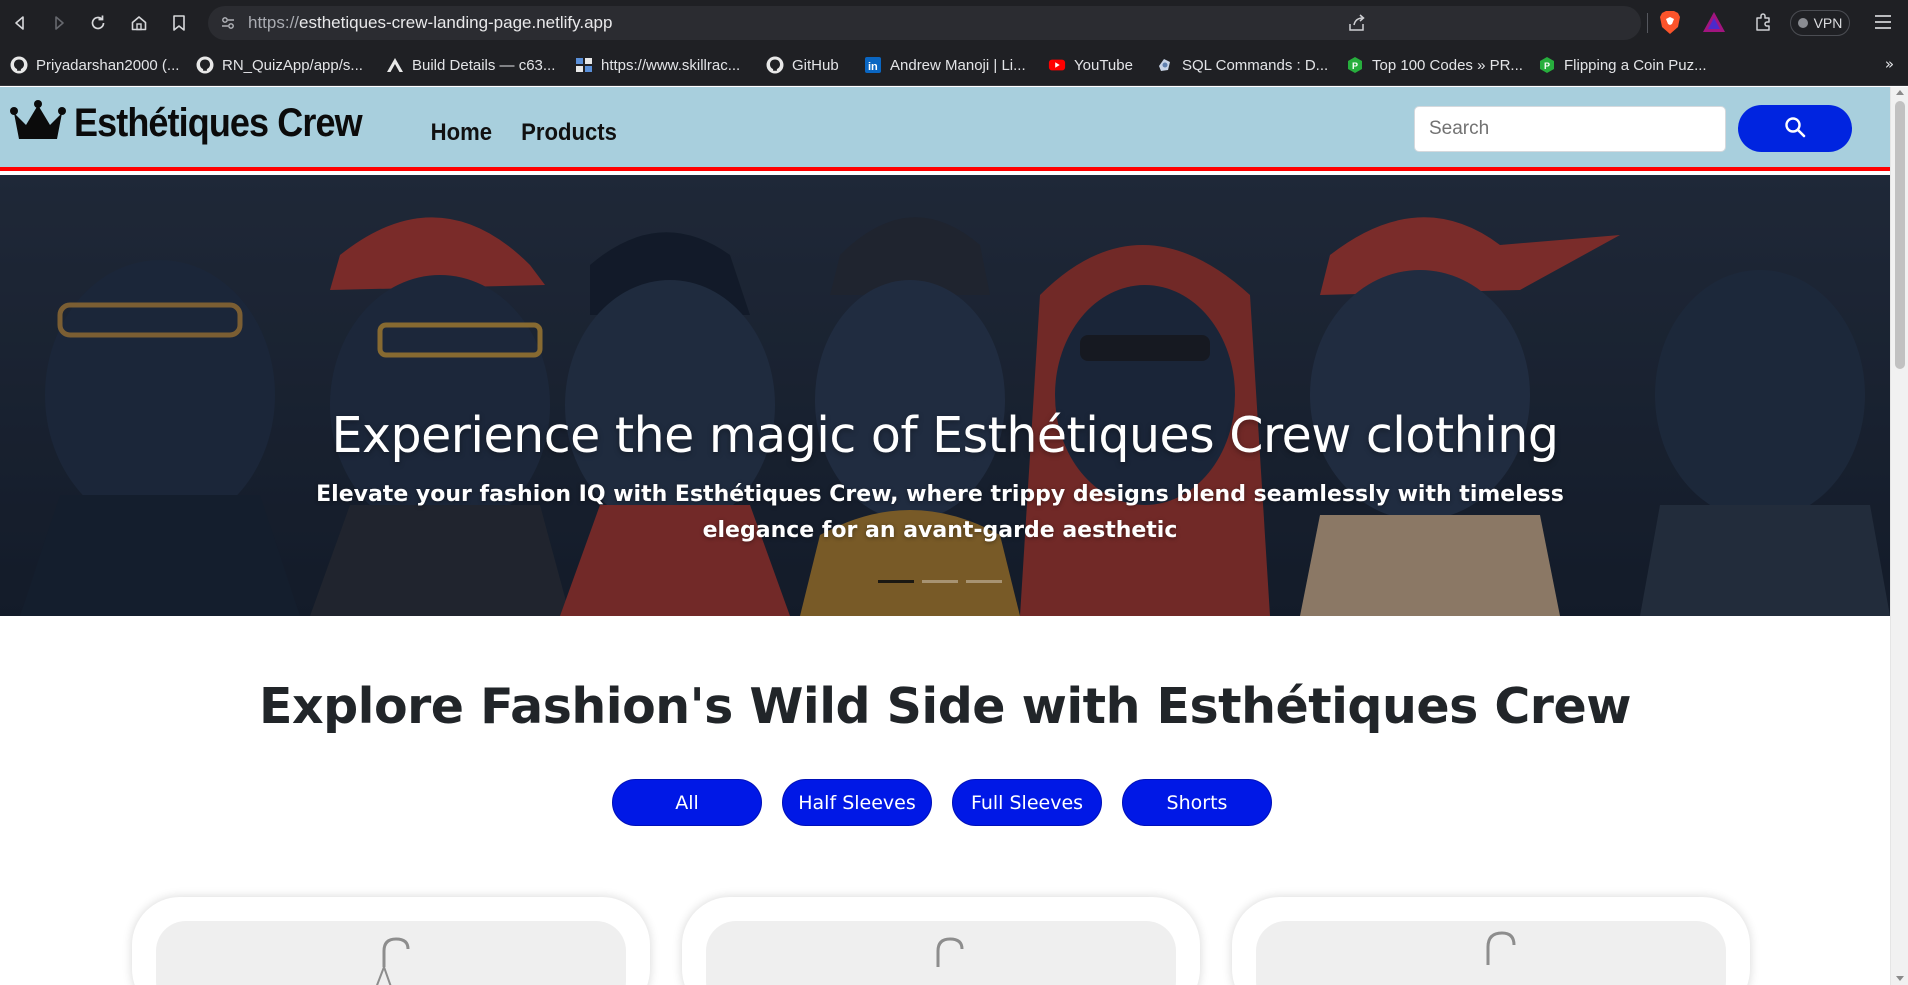  What do you see at coordinates (20, 23) in the screenshot?
I see `back-icon` at bounding box center [20, 23].